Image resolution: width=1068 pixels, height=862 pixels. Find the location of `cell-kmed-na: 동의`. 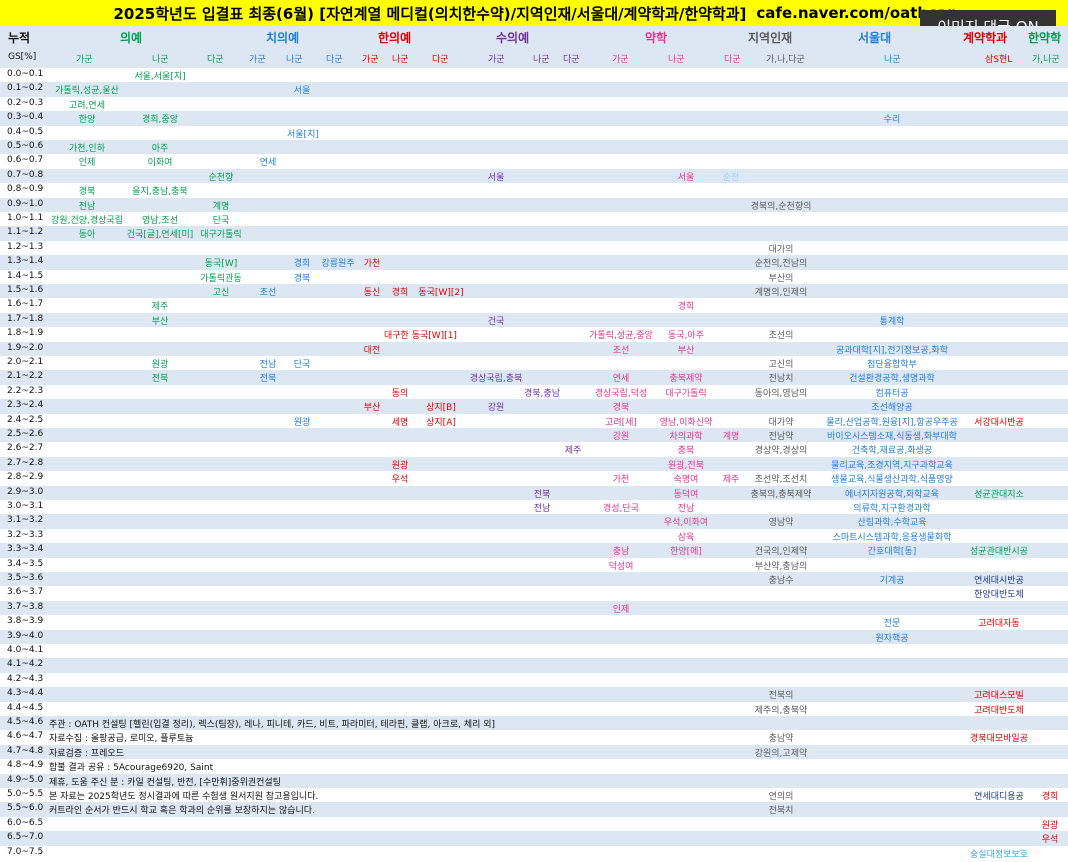

cell-kmed-na: 동의 is located at coordinates (400, 393).